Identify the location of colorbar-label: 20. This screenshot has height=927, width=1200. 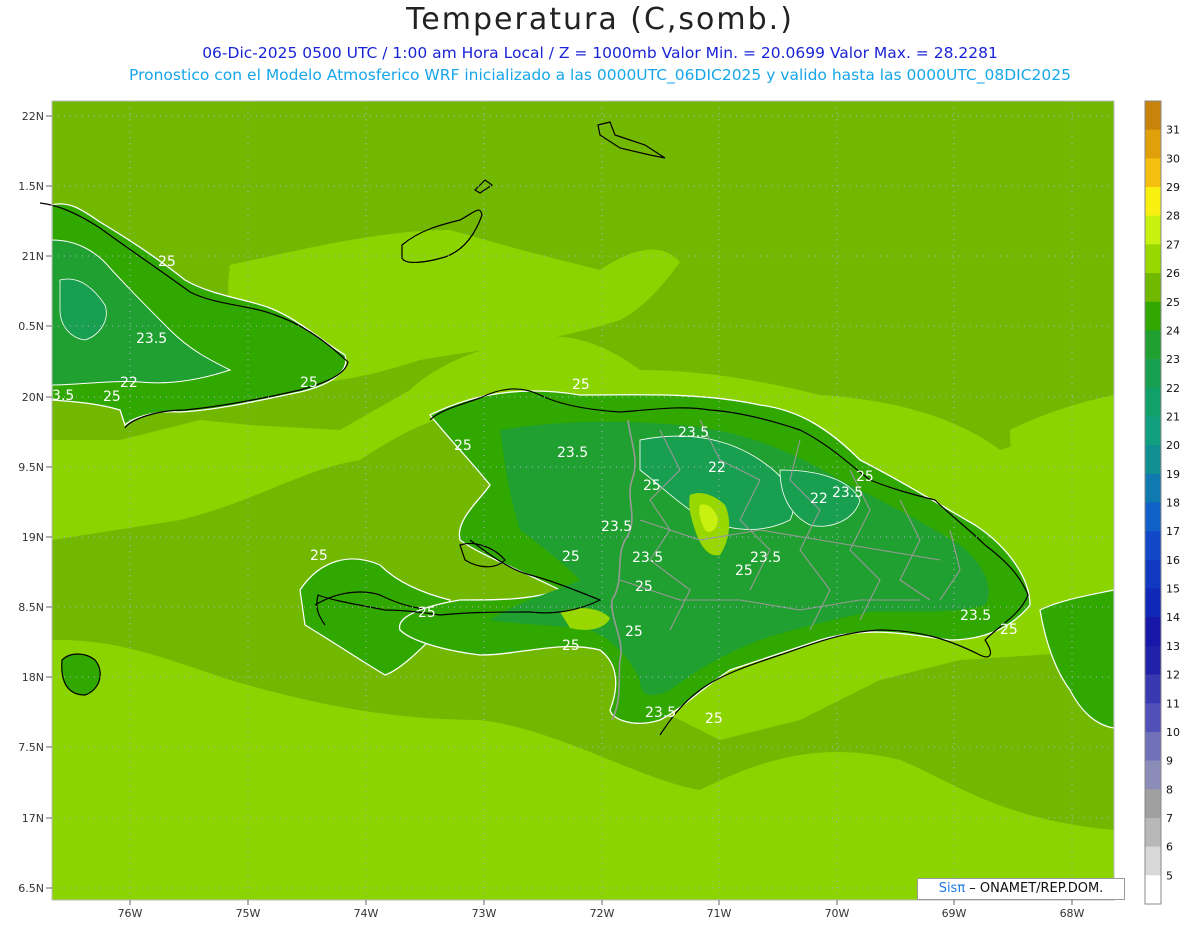
(1173, 445).